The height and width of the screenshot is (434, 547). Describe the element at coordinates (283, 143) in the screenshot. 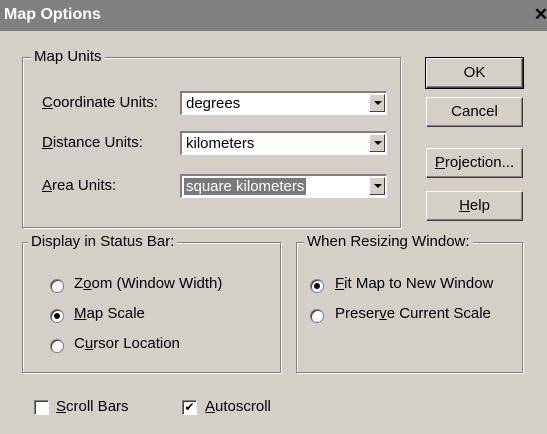

I see `distance-units-select: kilometers` at that location.